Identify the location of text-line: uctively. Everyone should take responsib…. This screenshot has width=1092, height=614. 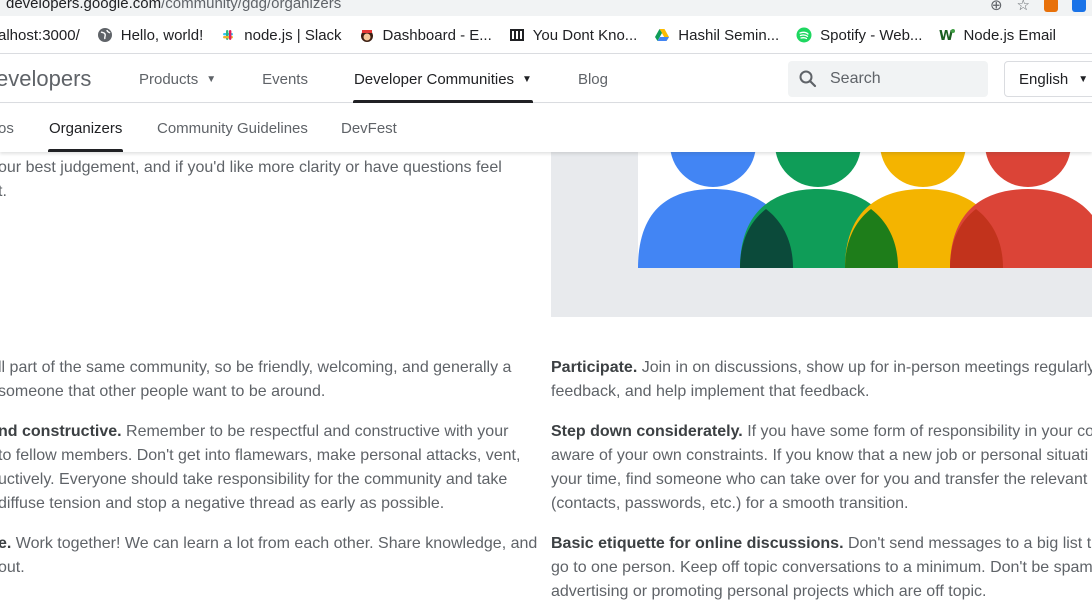
(254, 479).